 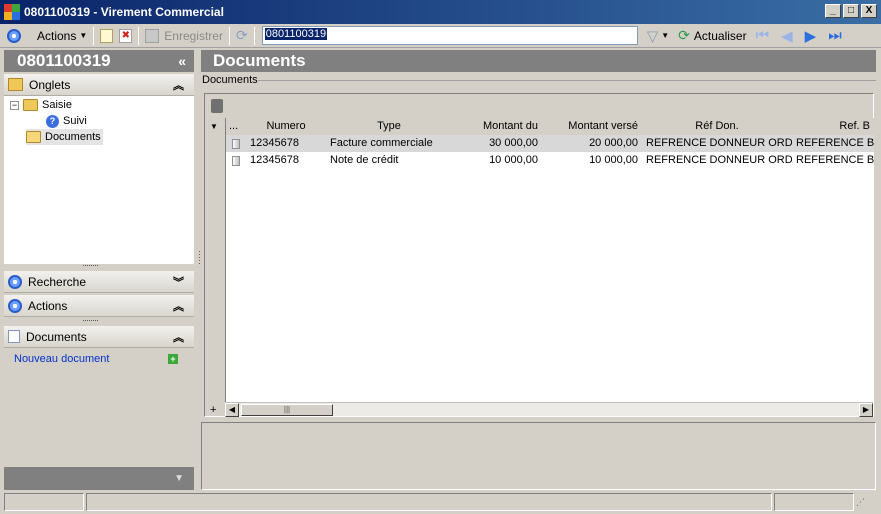 I want to click on search-section-header: Recherche ︾, so click(x=99, y=282).